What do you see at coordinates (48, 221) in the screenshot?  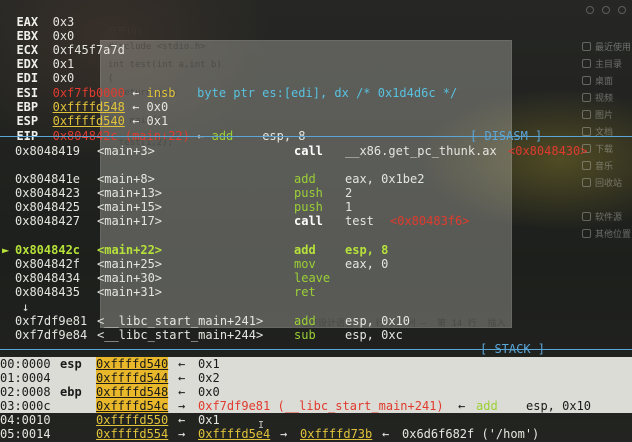 I see `instruction-address: 0x8048427` at bounding box center [48, 221].